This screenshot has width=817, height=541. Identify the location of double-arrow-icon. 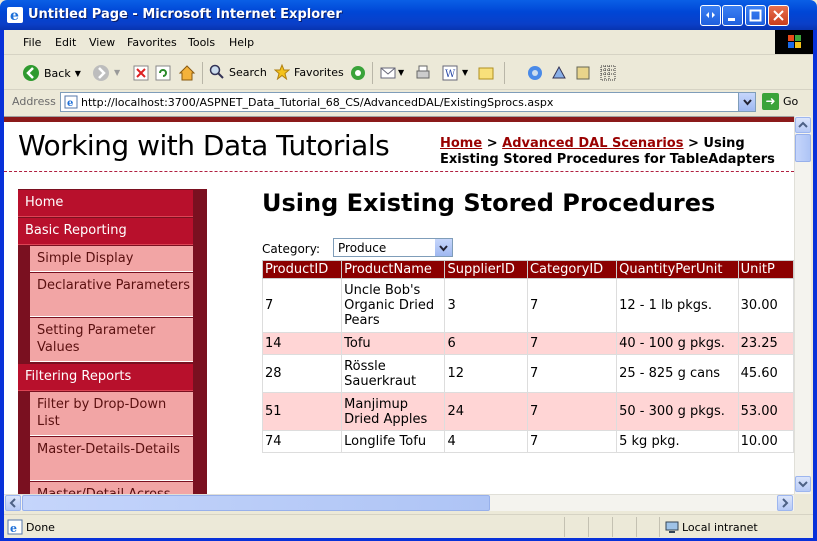
(710, 15).